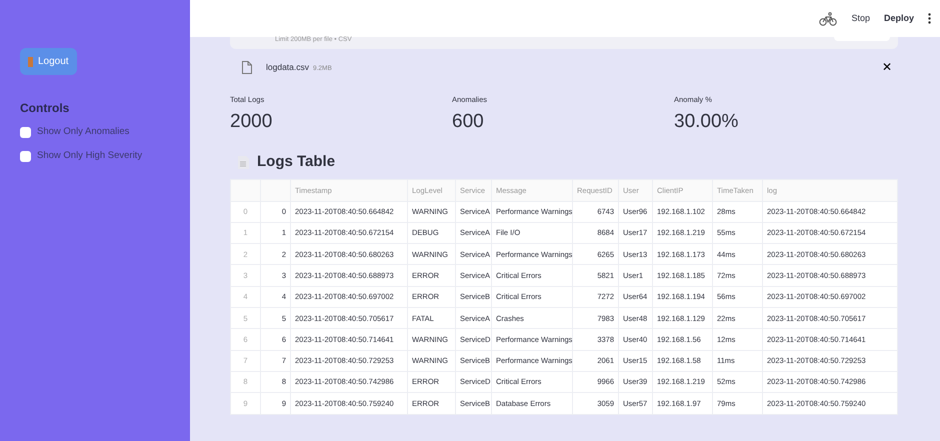 The height and width of the screenshot is (441, 940). Describe the element at coordinates (83, 132) in the screenshot. I see `checkbox-label: Show Only Anomalies` at that location.